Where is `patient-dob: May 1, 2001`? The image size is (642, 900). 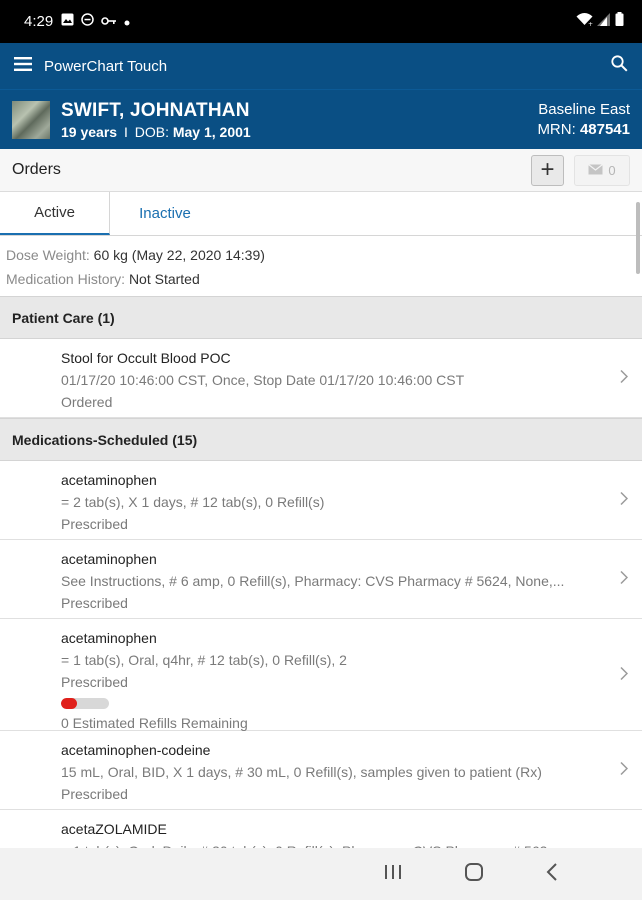 patient-dob: May 1, 2001 is located at coordinates (211, 131).